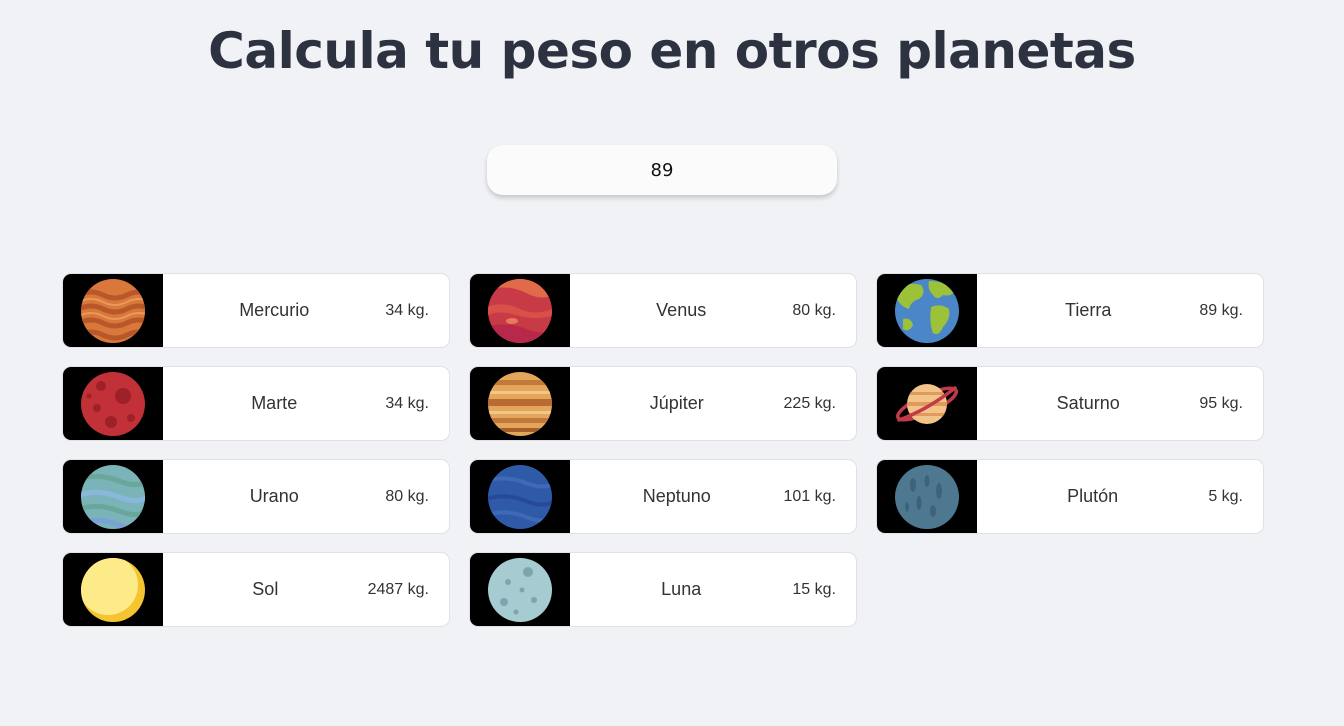  What do you see at coordinates (398, 589) in the screenshot?
I see `planet-weight: 2487 kg.` at bounding box center [398, 589].